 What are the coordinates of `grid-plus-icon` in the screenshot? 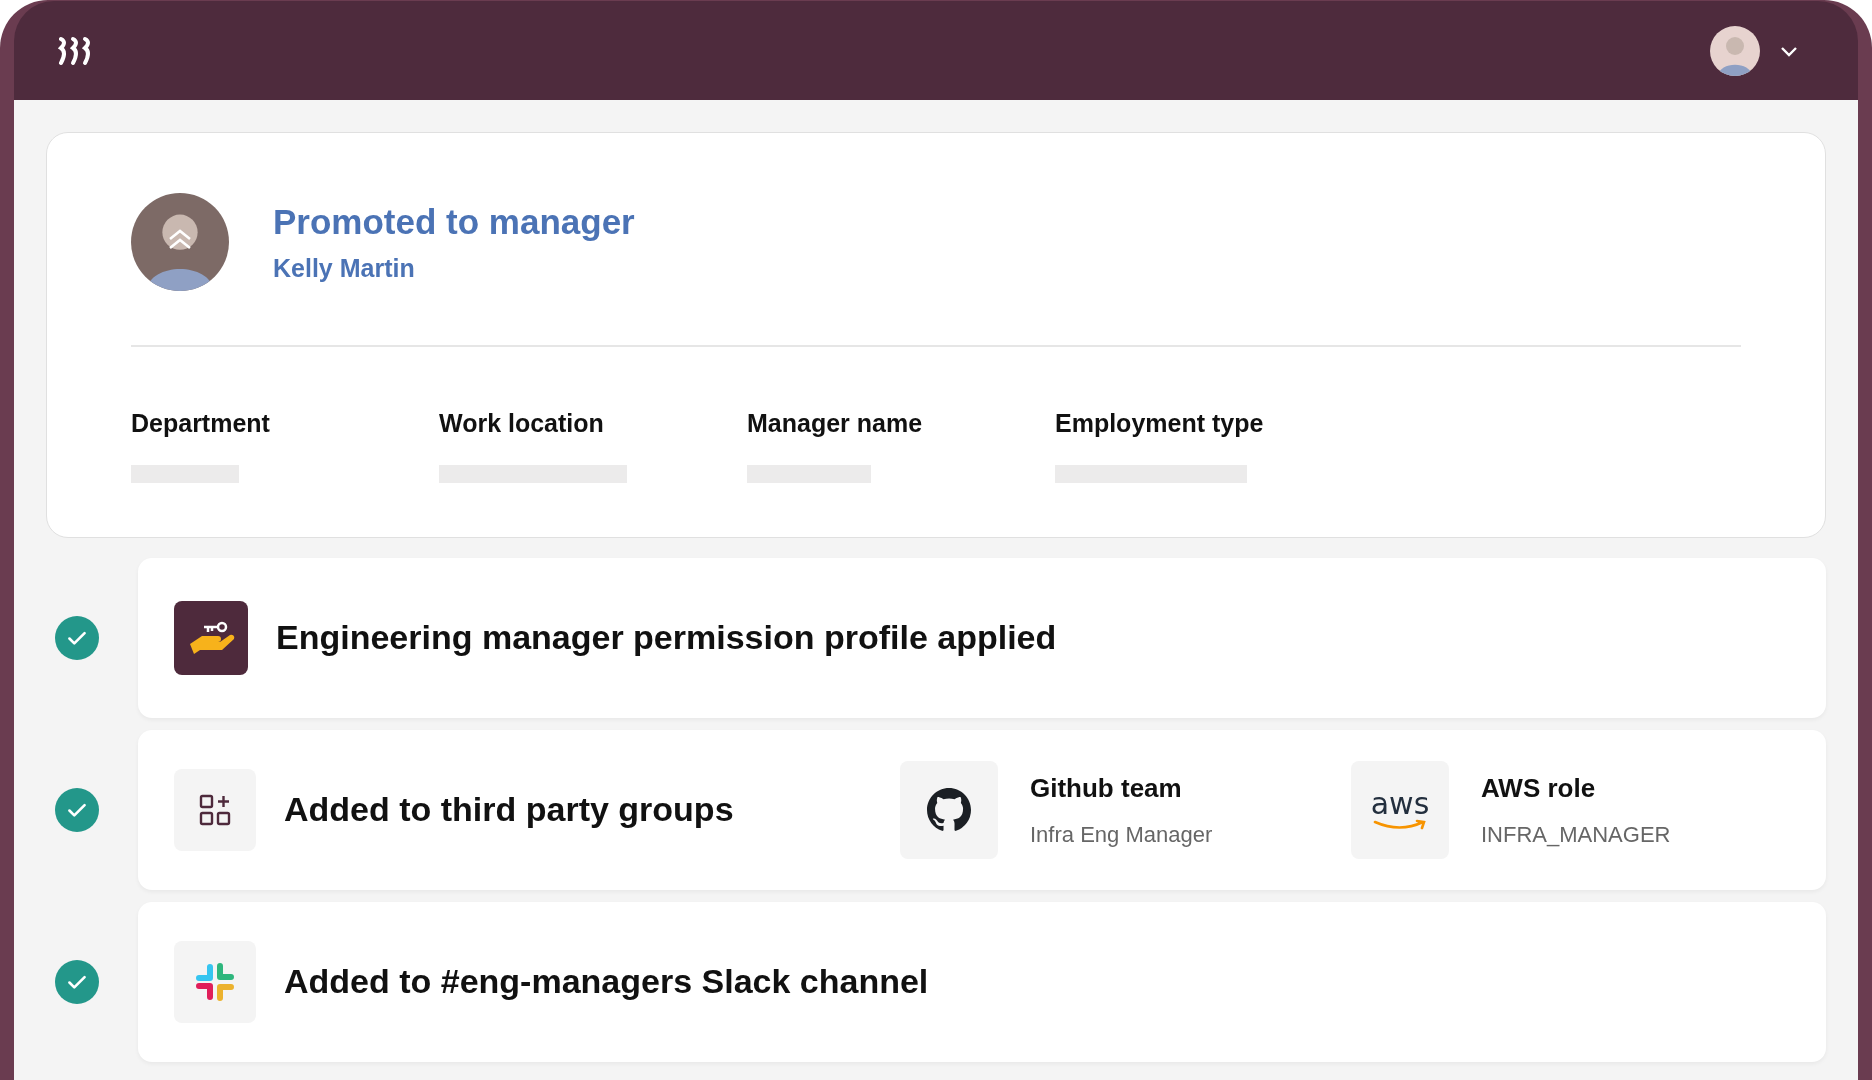 It's located at (215, 809).